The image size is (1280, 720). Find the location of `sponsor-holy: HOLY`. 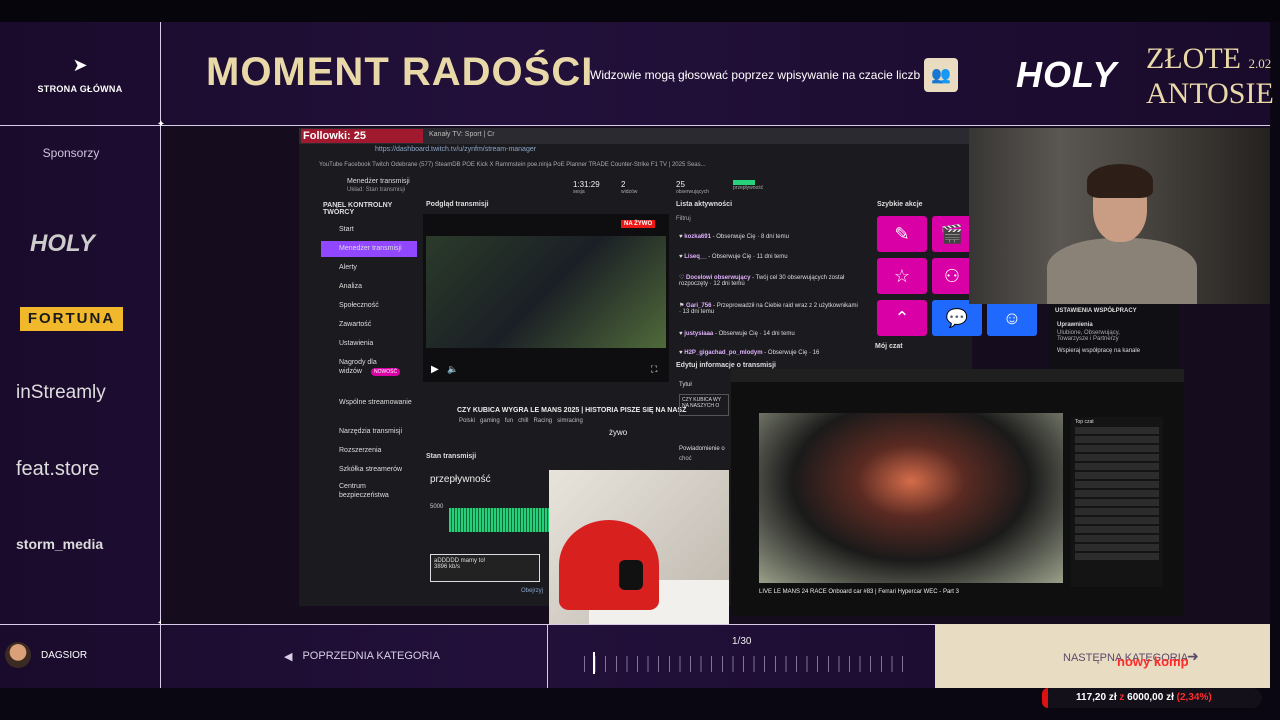

sponsor-holy: HOLY is located at coordinates (62, 243).